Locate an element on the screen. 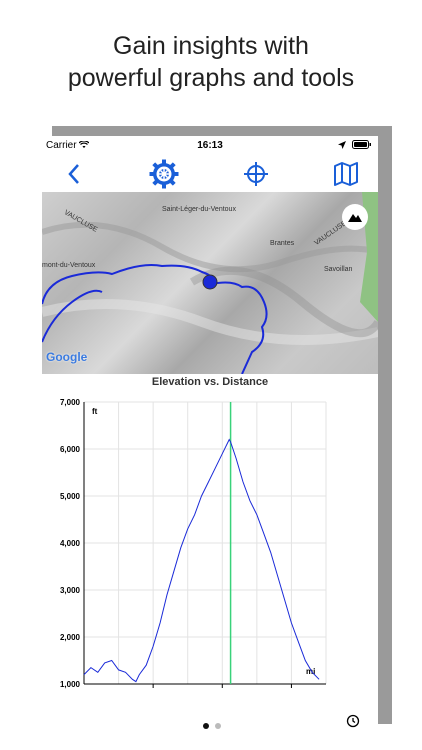 The image size is (422, 750). map-label: Saint-Léger-du-Ventoux is located at coordinates (199, 209).